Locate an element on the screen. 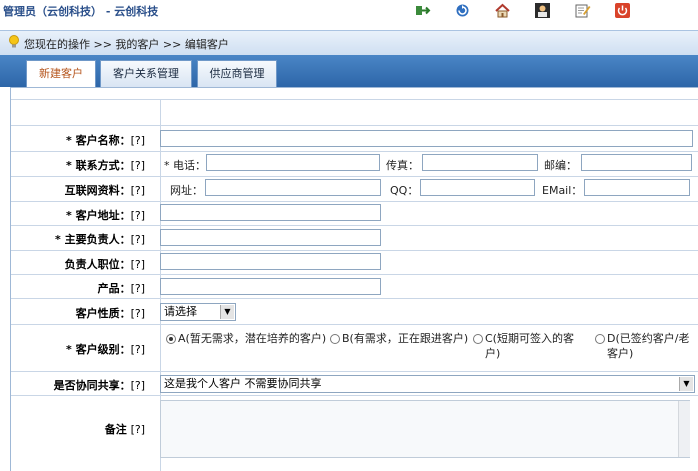 This screenshot has height=471, width=698. lightbulb-icon is located at coordinates (14, 41).